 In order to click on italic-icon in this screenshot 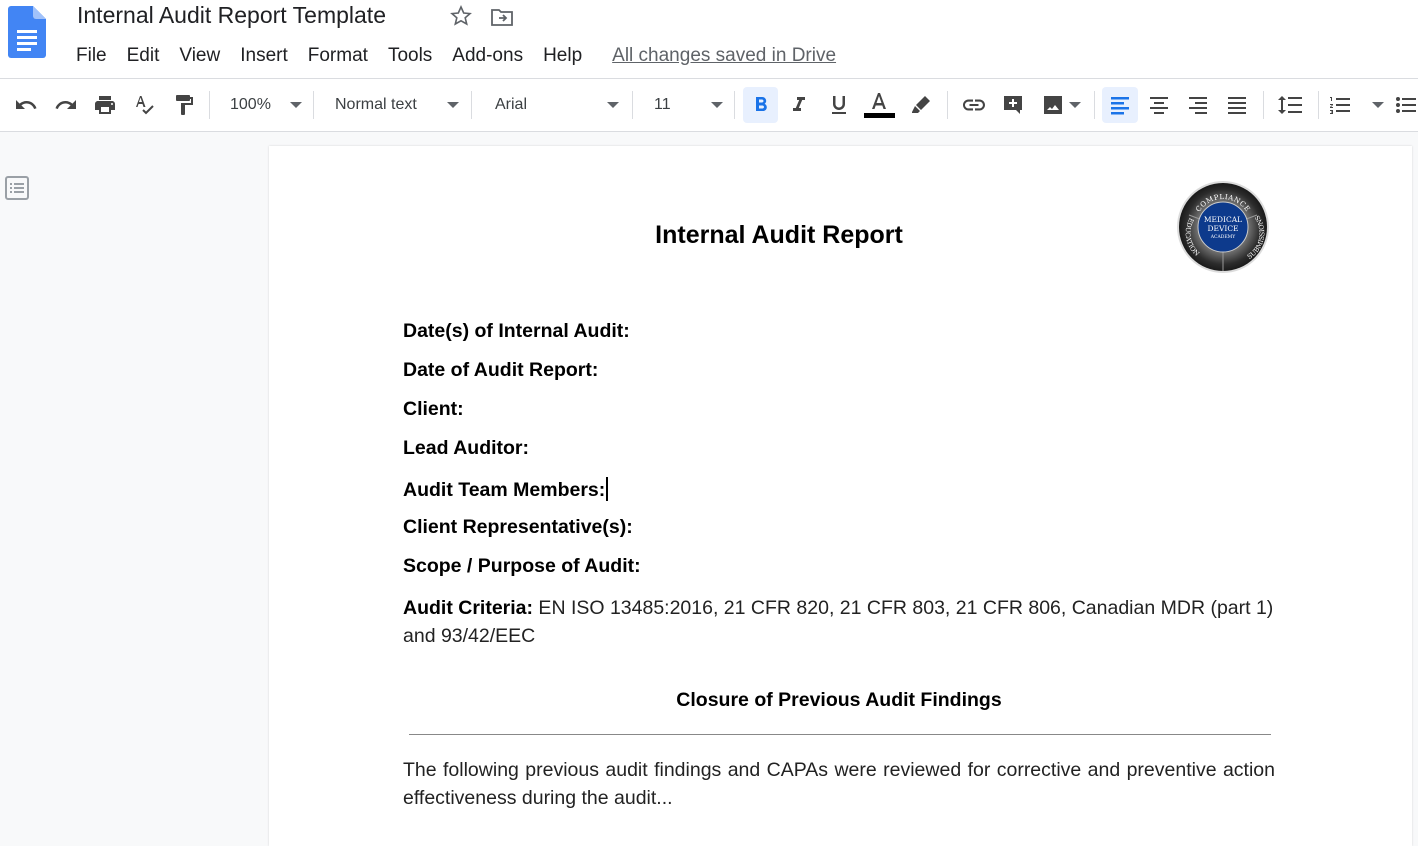, I will do `click(799, 104)`.